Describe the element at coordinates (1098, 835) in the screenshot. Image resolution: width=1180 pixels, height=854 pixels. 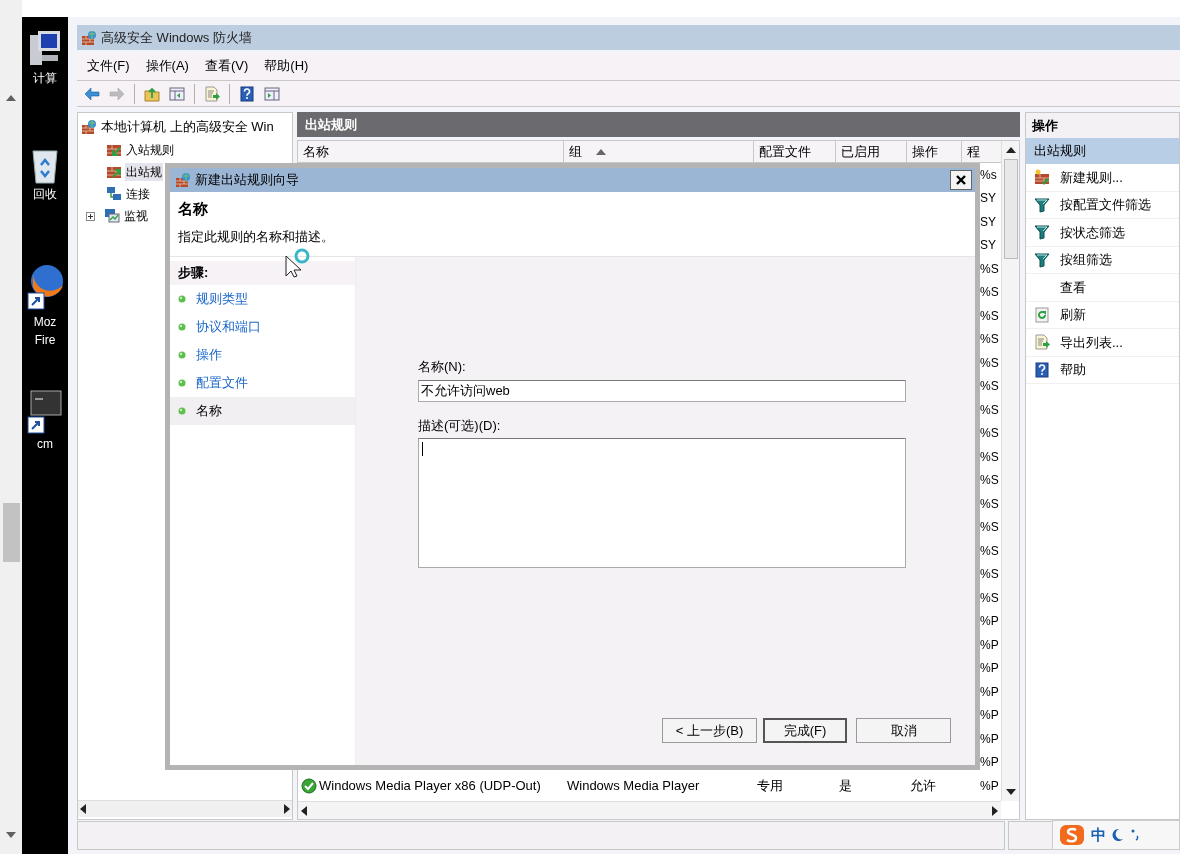
I see `input-mode-indicator: 中` at that location.